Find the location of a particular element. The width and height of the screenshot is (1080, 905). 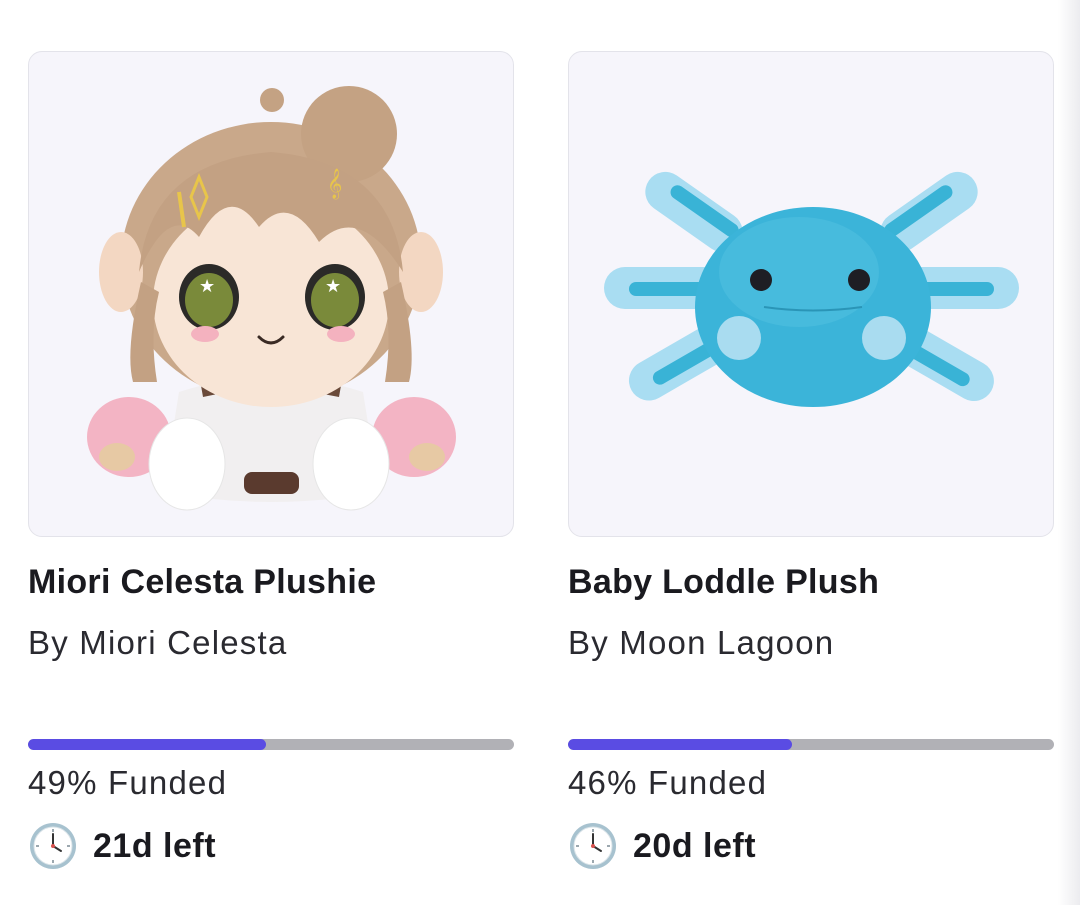

product-title: Miori Celesta Plushie is located at coordinates (202, 582).